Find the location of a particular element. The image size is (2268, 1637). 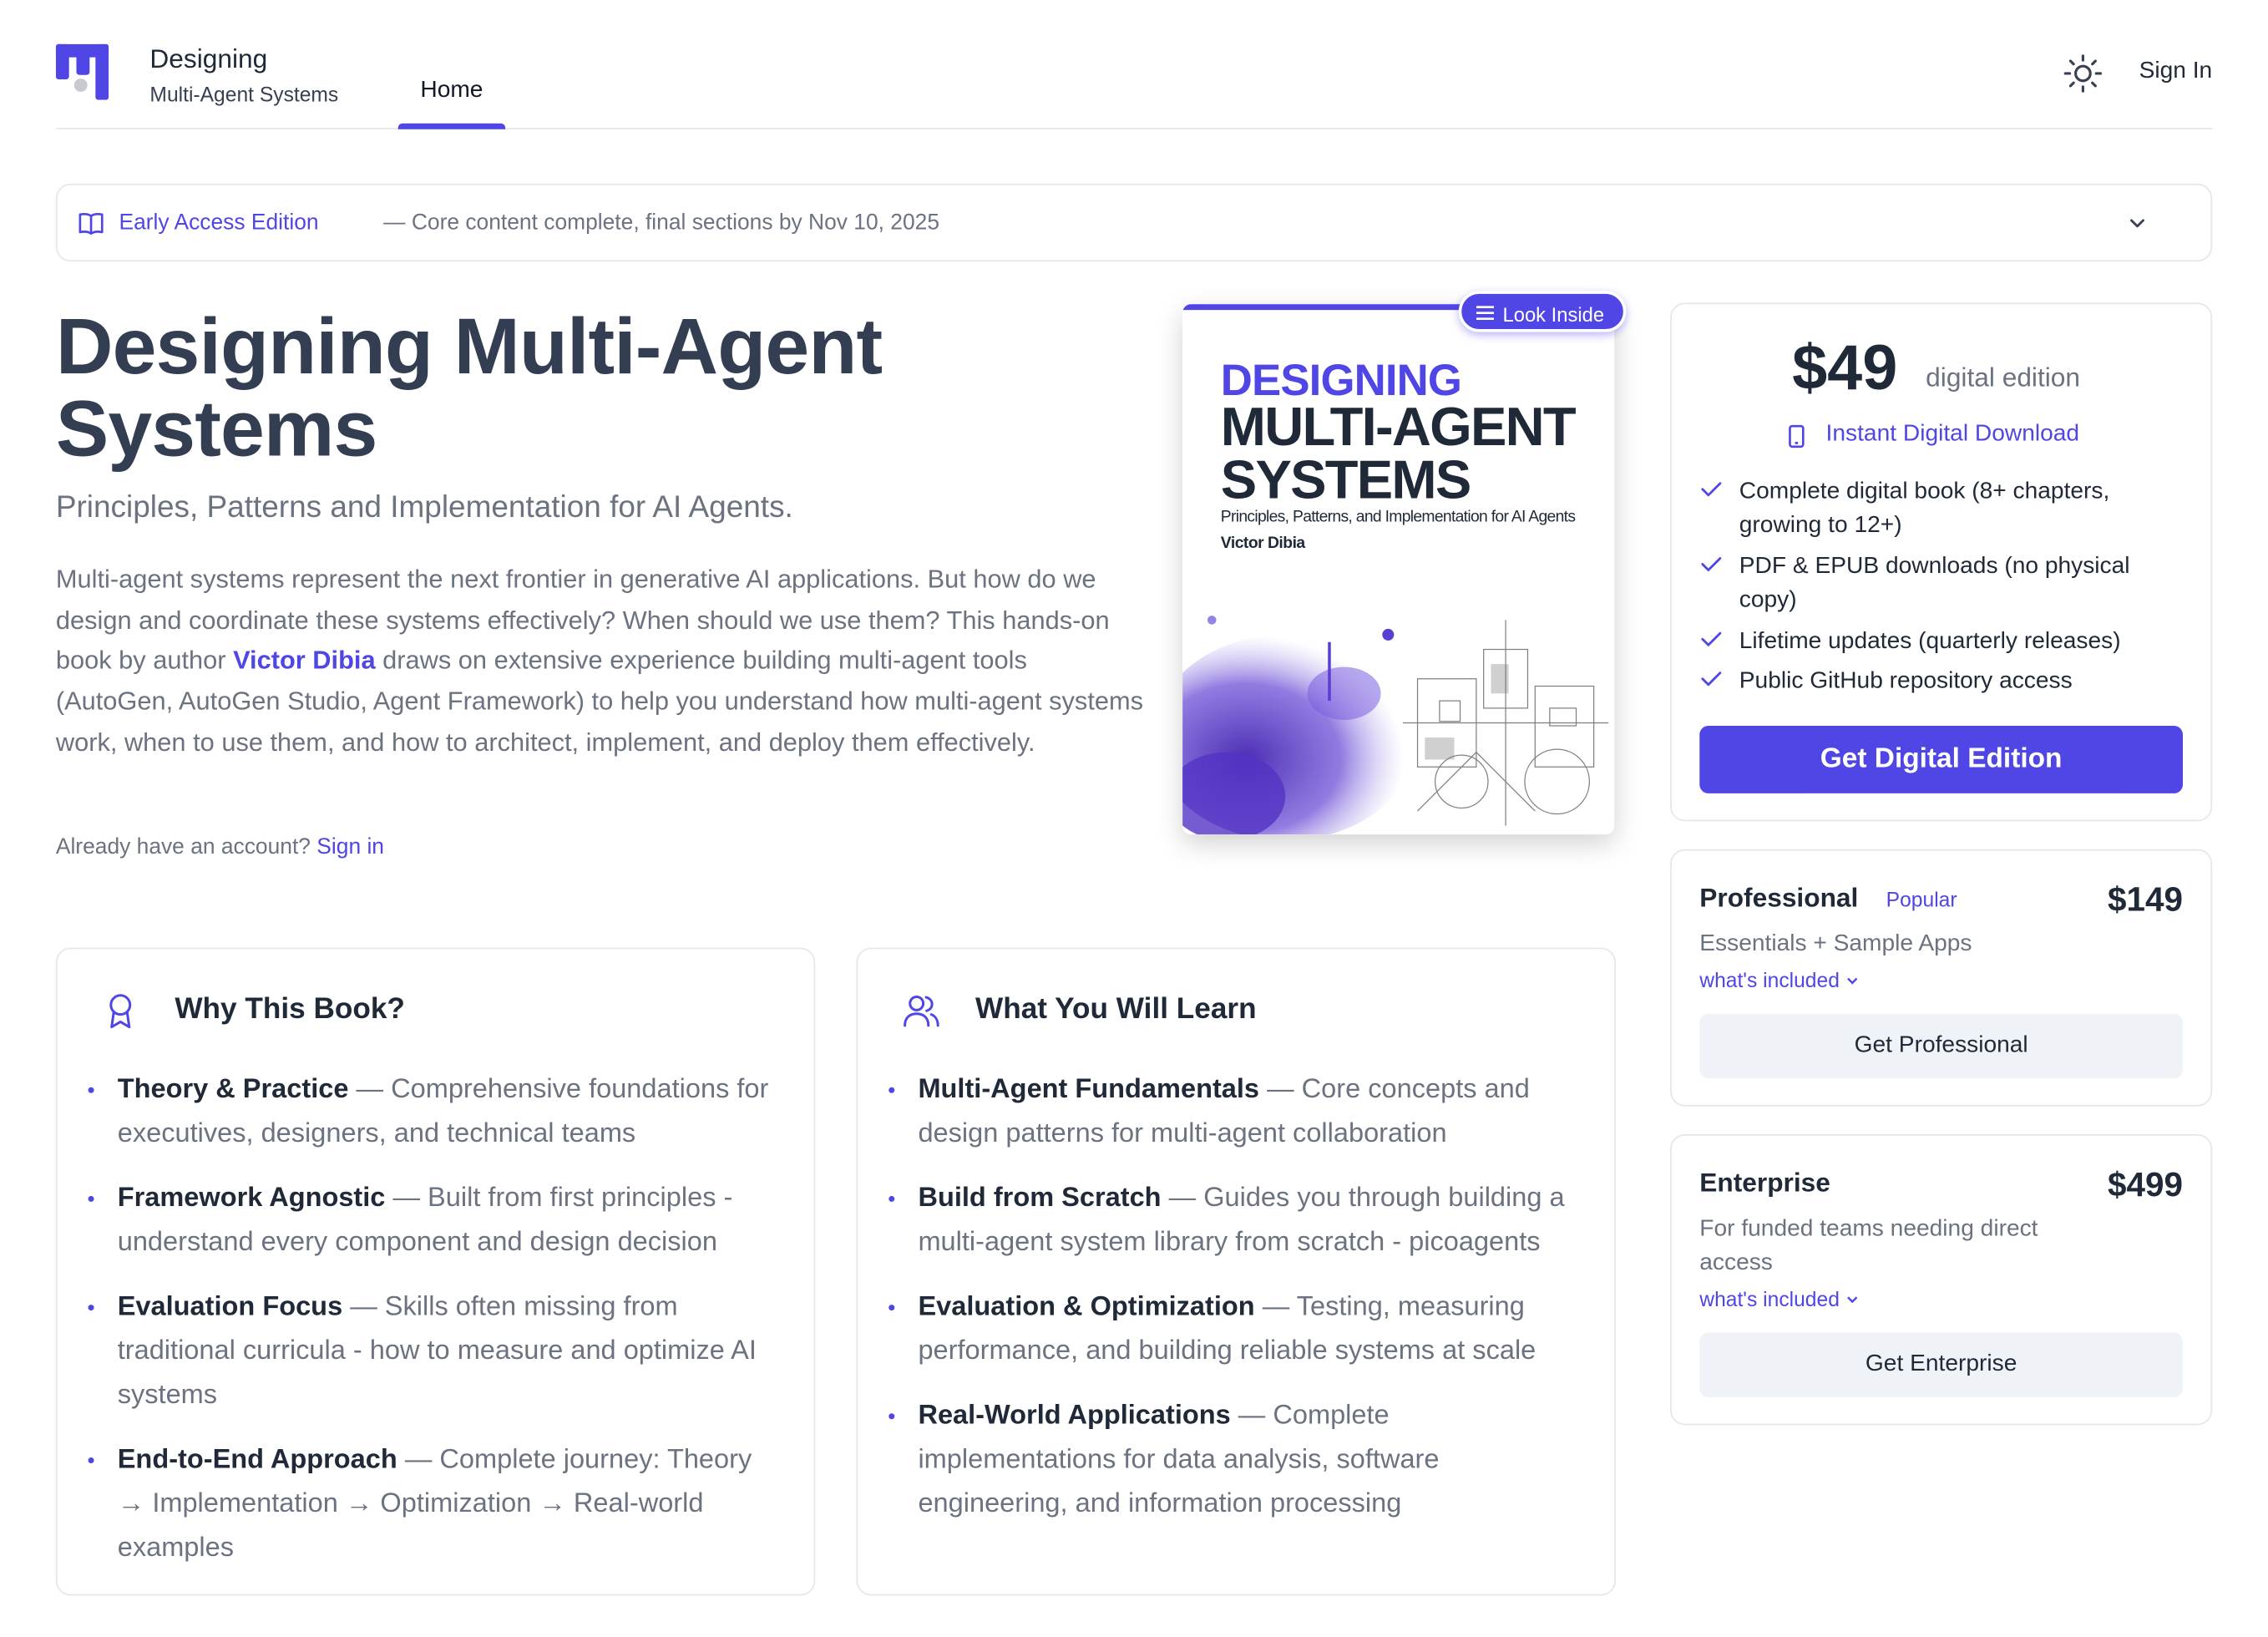

digital-price: $49 is located at coordinates (1845, 368).